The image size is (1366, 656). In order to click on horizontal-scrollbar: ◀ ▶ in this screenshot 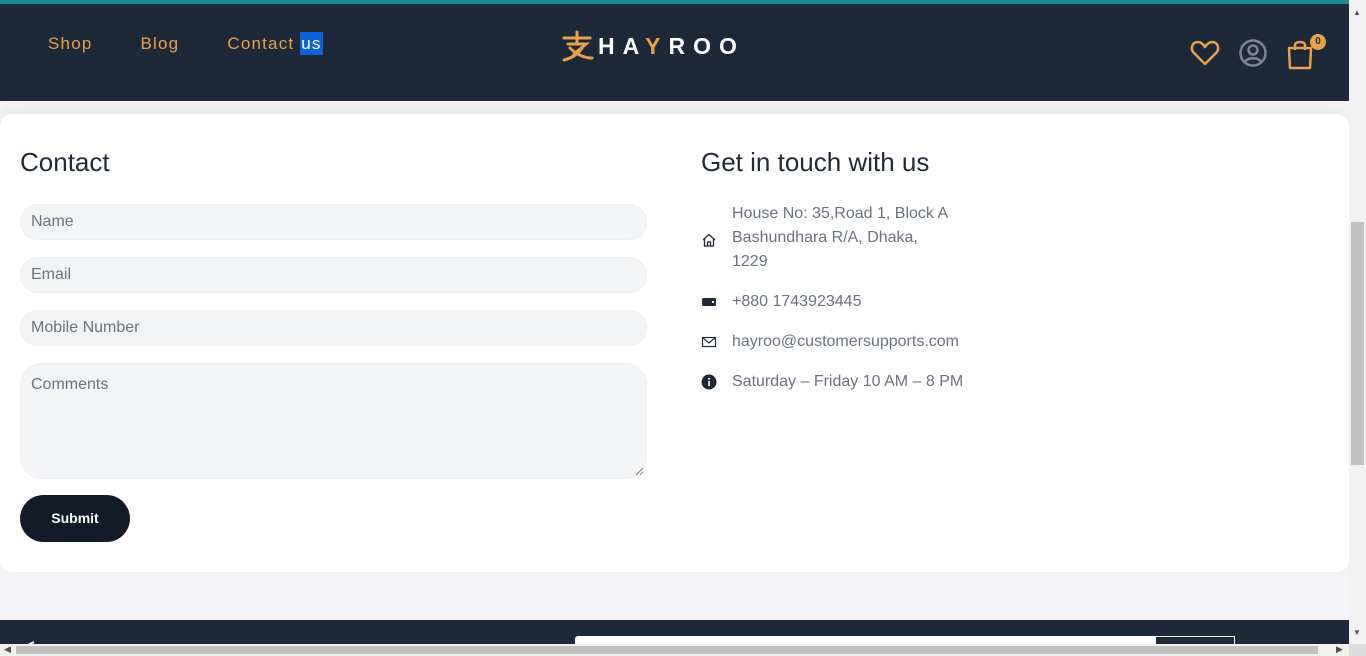, I will do `click(674, 650)`.